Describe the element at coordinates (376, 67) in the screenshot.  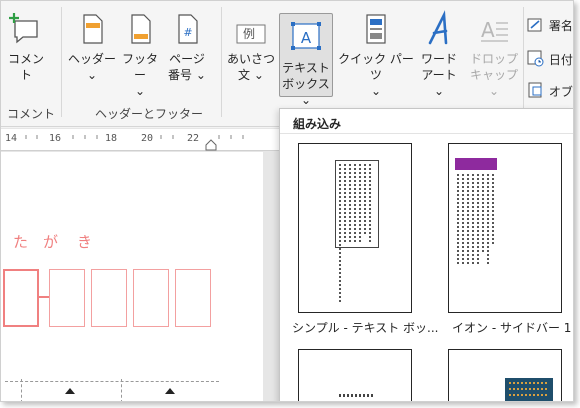
I see `quick-parts-label: クイック パーツ` at that location.